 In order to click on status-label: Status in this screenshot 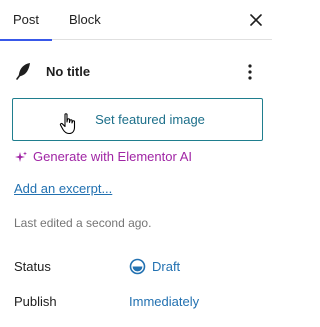, I will do `click(32, 266)`.